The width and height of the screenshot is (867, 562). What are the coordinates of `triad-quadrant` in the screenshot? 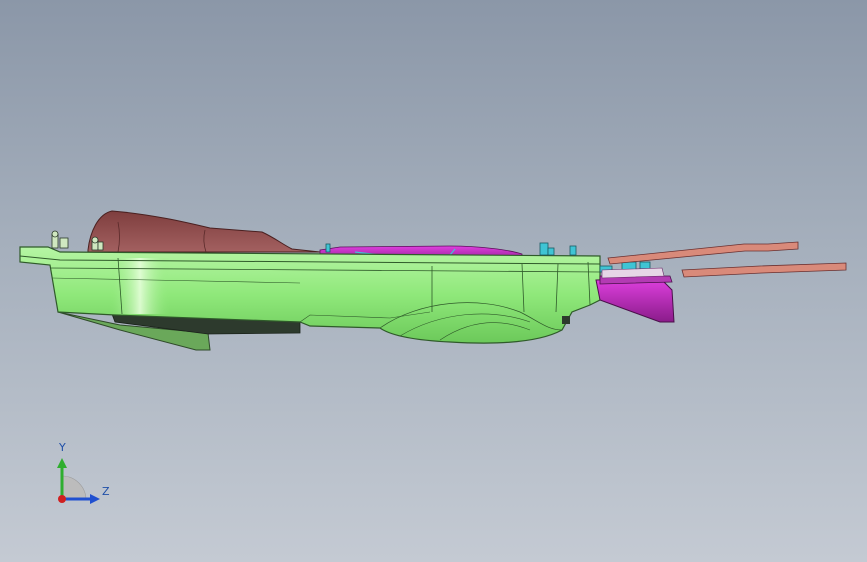 It's located at (74, 488).